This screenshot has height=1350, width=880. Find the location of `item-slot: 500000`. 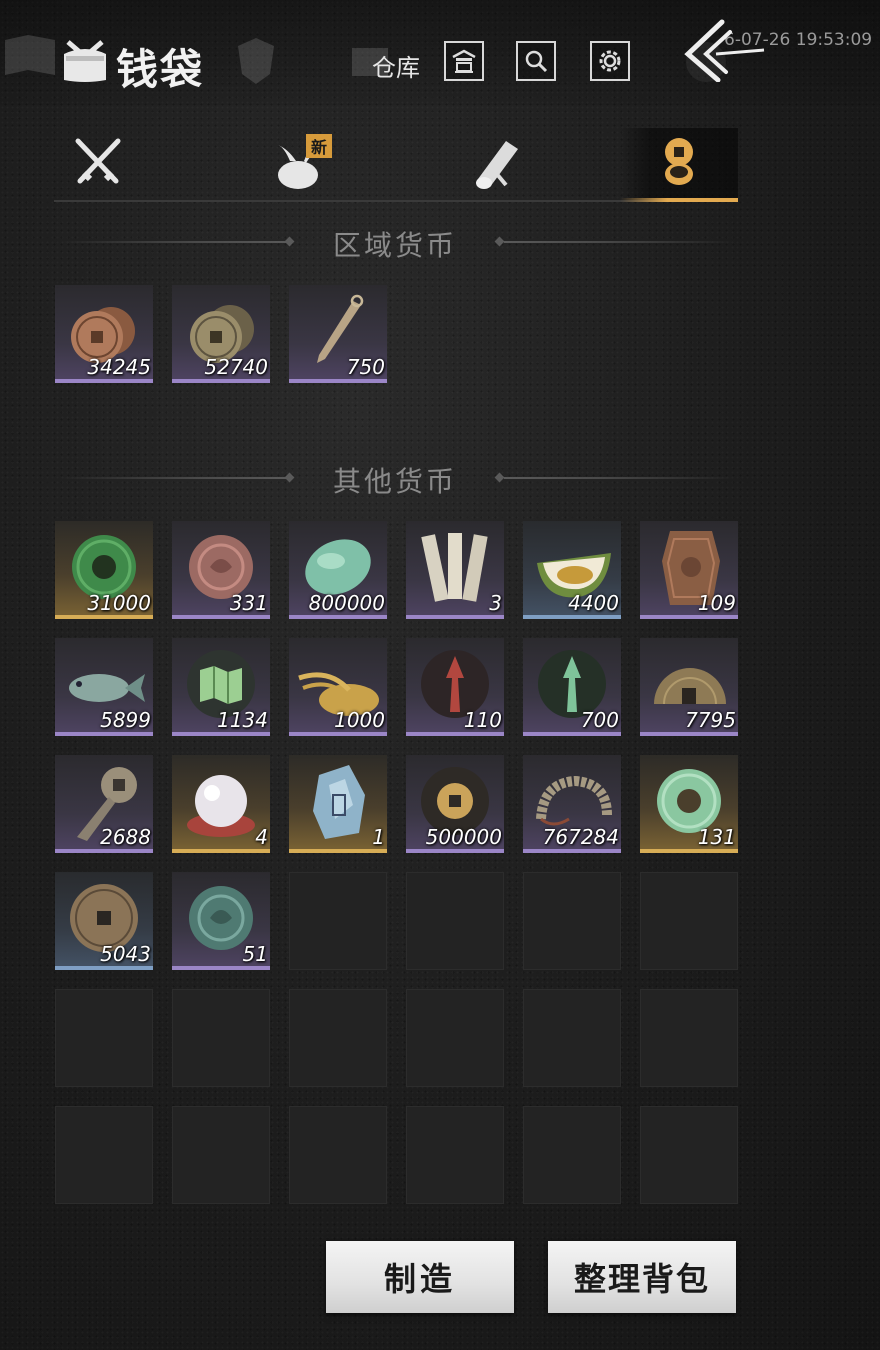

item-slot: 500000 is located at coordinates (455, 804).